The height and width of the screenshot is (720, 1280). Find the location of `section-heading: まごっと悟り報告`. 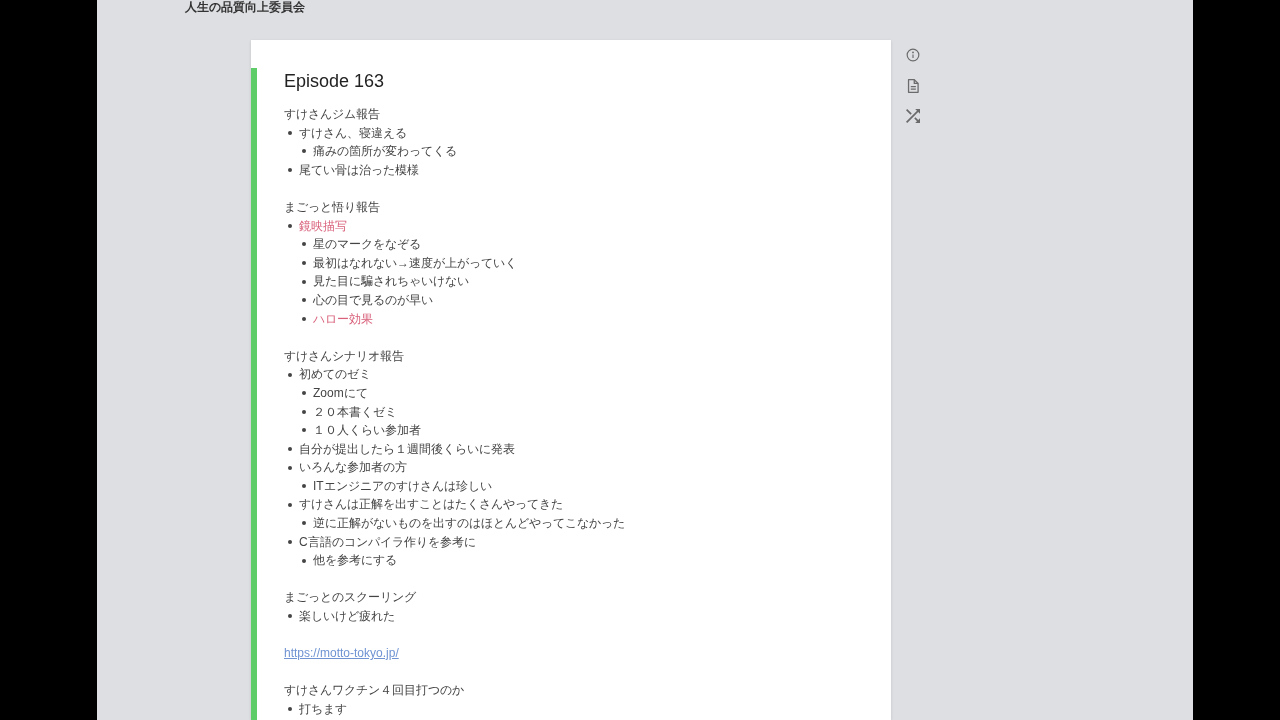

section-heading: まごっと悟り報告 is located at coordinates (332, 207).